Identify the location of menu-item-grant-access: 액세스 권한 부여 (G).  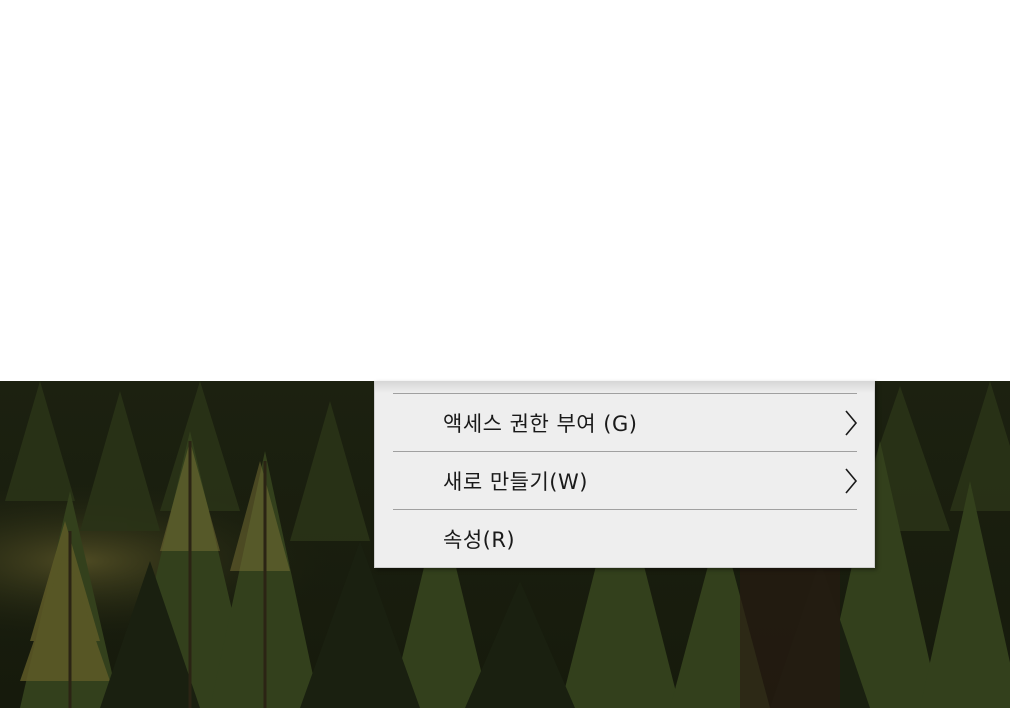
(624, 422).